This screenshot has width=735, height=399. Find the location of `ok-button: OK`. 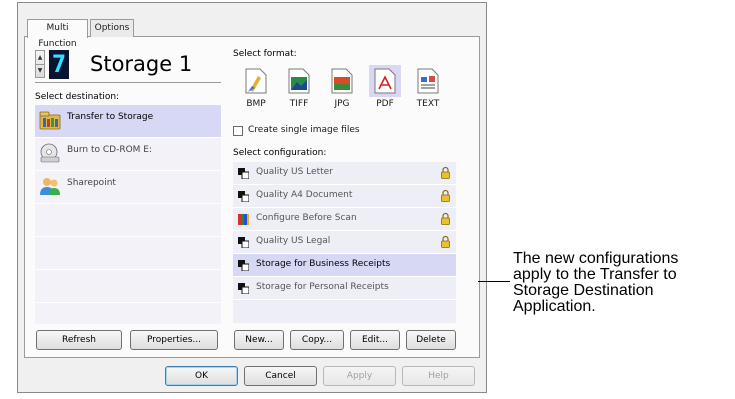

ok-button: OK is located at coordinates (201, 376).